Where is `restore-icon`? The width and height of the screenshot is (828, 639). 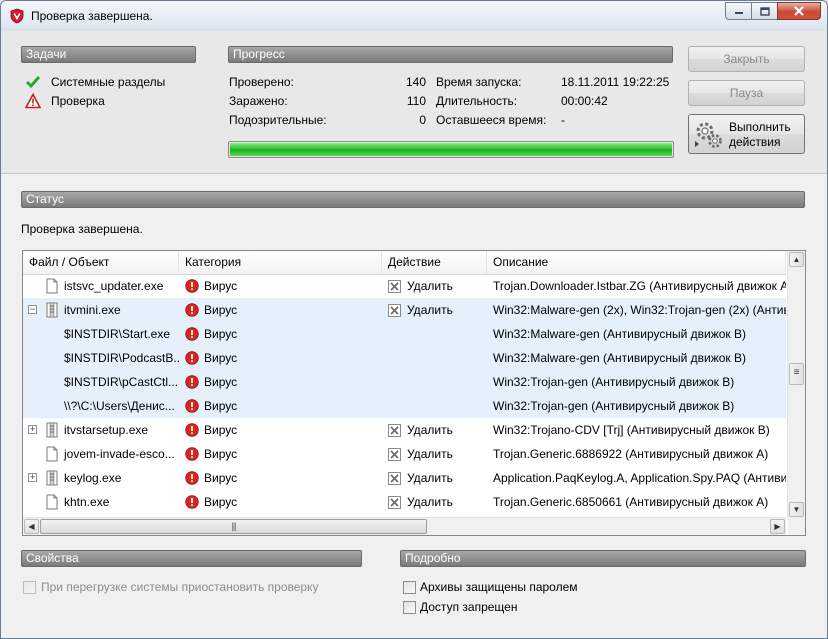 restore-icon is located at coordinates (764, 11).